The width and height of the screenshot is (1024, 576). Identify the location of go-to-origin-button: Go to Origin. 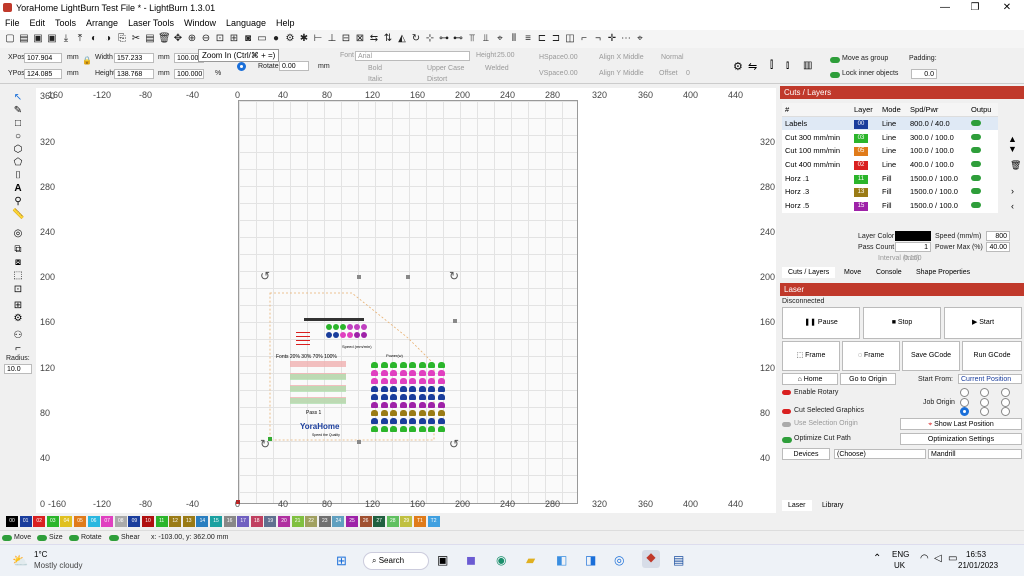
(868, 379).